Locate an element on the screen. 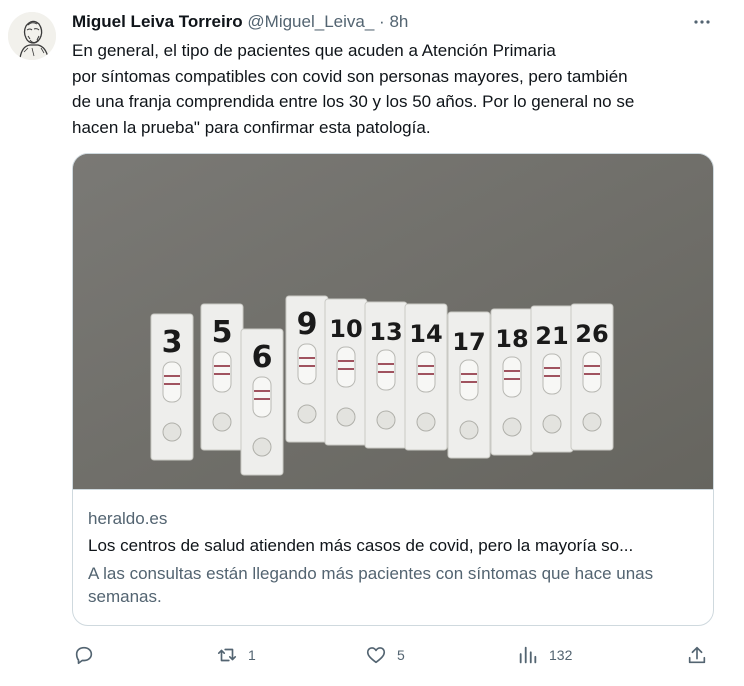  retweet-icon is located at coordinates (227, 655).